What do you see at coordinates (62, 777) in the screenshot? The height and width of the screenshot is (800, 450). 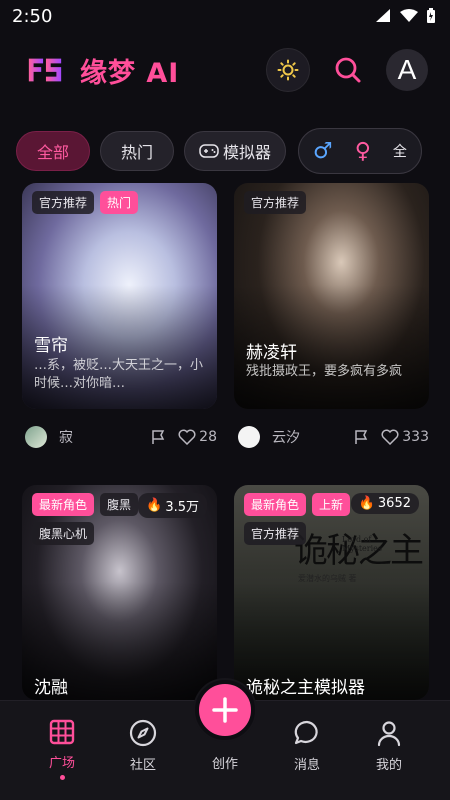 I see `active-indicator` at bounding box center [62, 777].